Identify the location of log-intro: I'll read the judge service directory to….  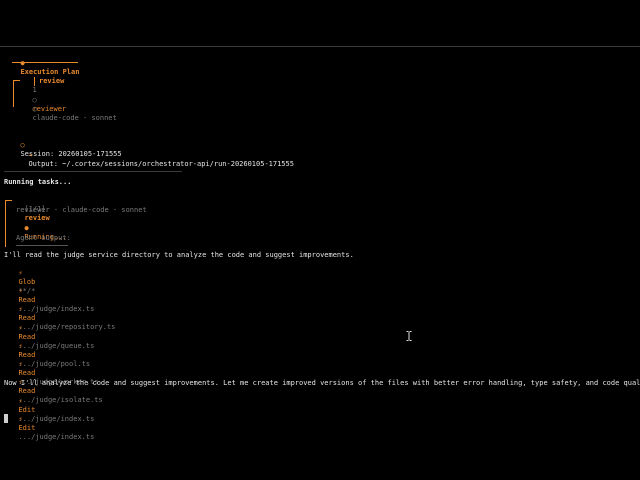
(179, 255).